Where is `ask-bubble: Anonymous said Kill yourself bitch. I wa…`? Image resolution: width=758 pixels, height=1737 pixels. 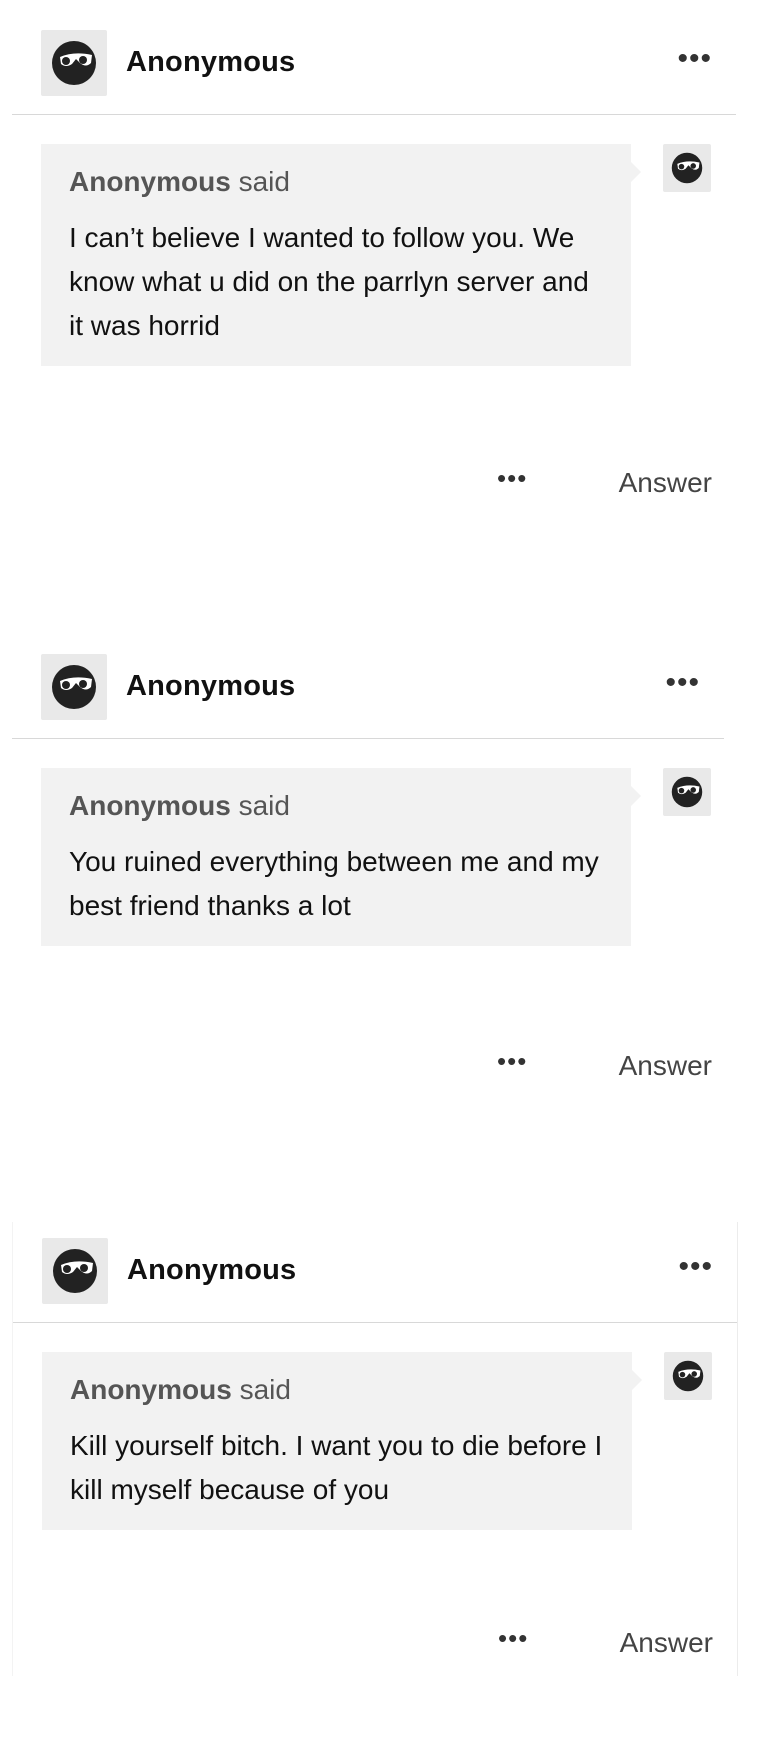 ask-bubble: Anonymous said Kill yourself bitch. I wa… is located at coordinates (342, 1441).